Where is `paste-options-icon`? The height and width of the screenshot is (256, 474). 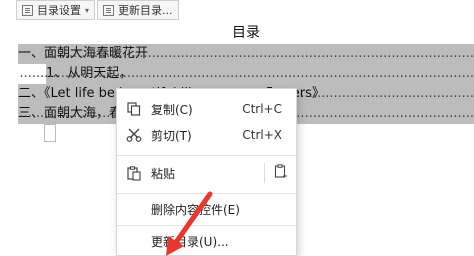
paste-options-icon is located at coordinates (281, 173).